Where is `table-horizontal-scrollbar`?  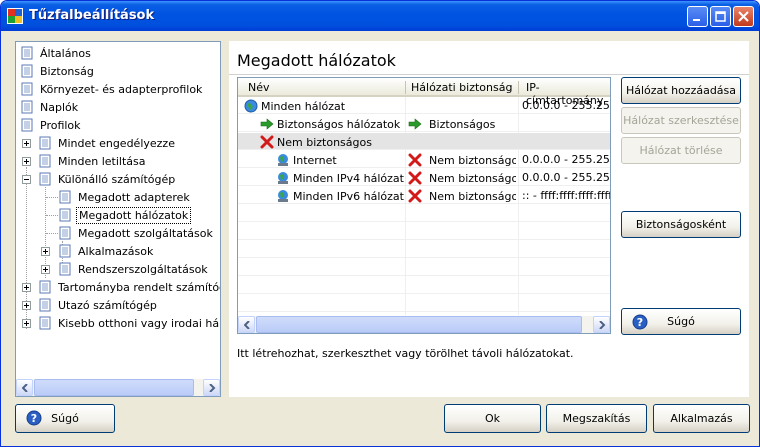
table-horizontal-scrollbar is located at coordinates (424, 324).